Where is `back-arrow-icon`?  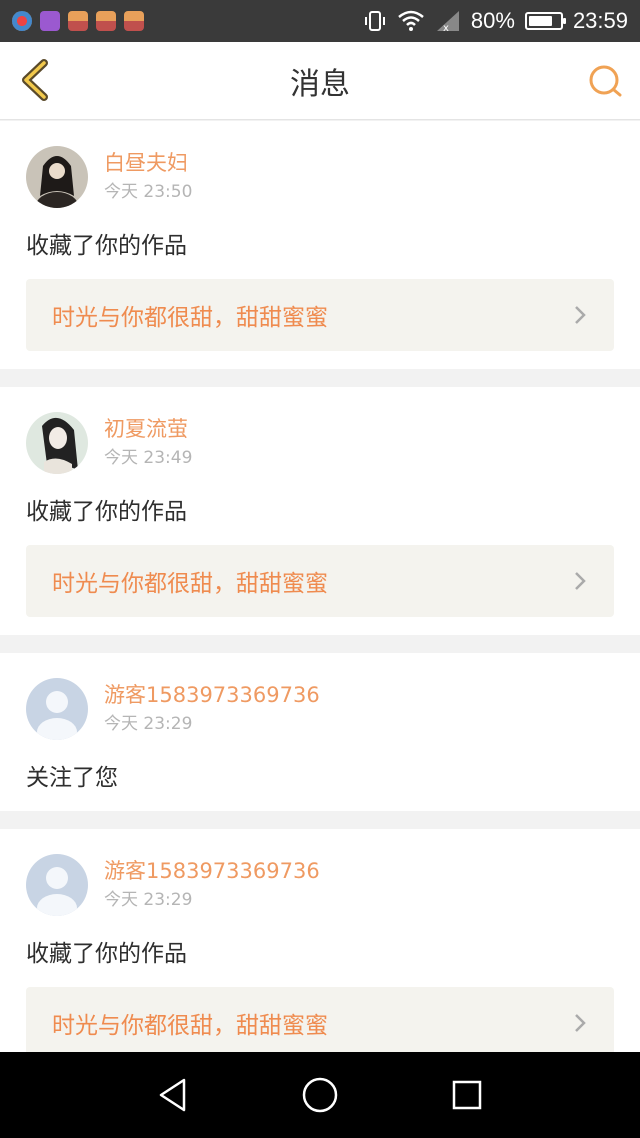 back-arrow-icon is located at coordinates (35, 80).